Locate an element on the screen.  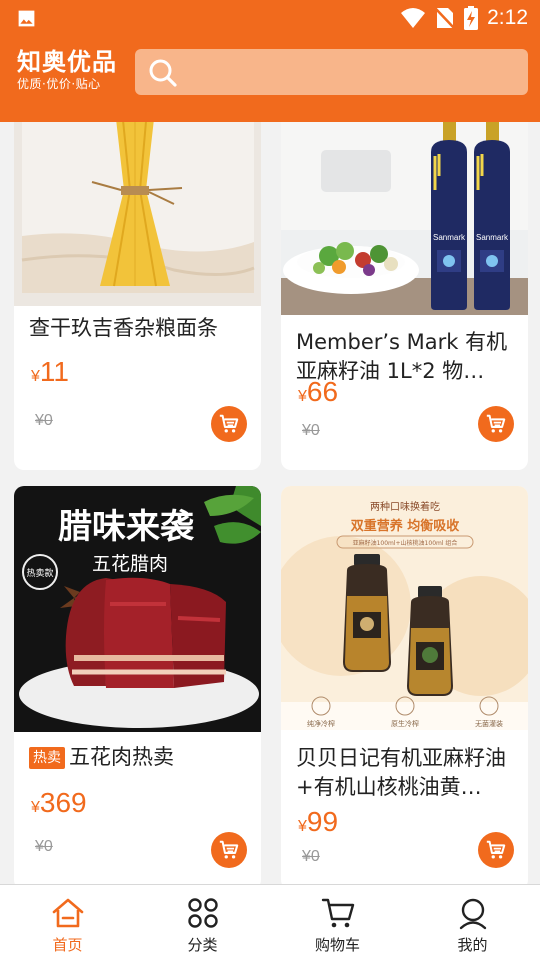
app-header: 知奥优品 优质·优价·贴心 is located at coordinates (270, 79).